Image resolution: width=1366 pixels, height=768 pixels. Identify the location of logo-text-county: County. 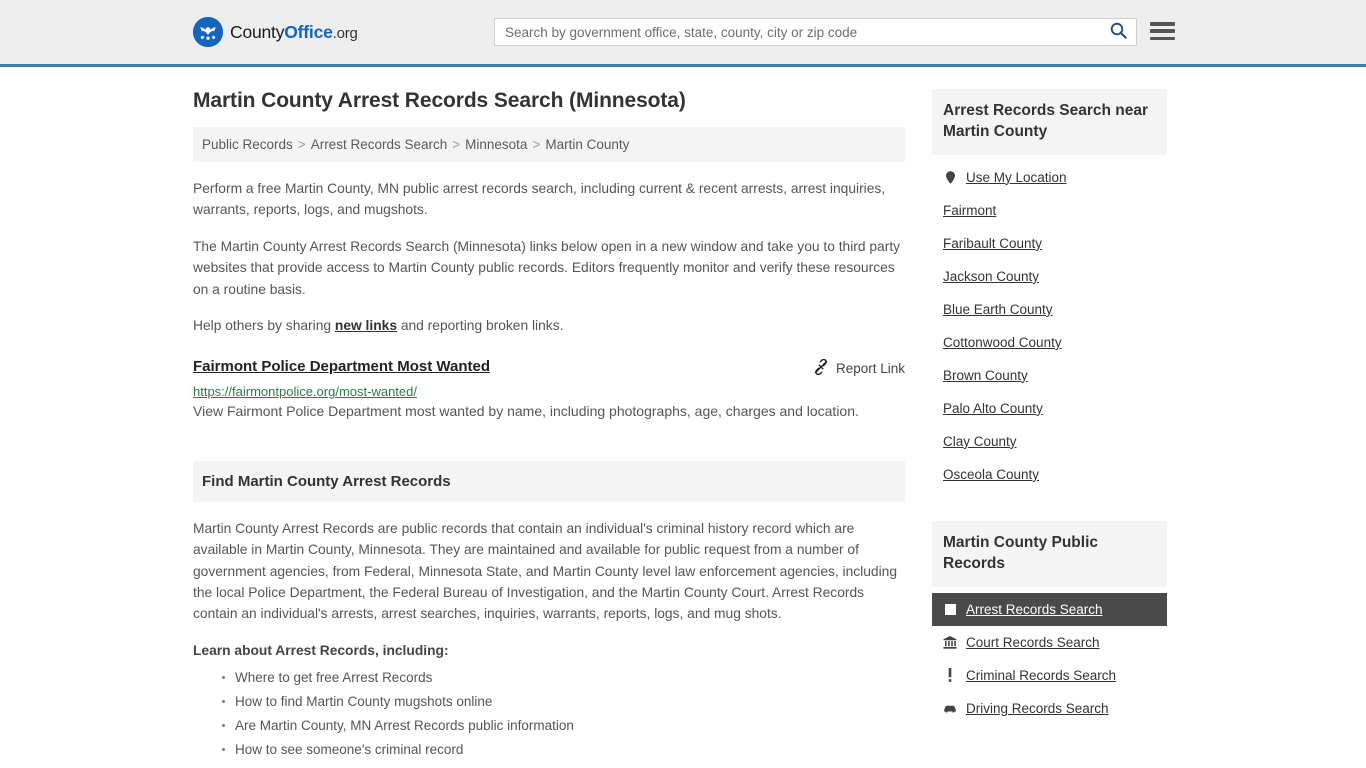
(257, 31).